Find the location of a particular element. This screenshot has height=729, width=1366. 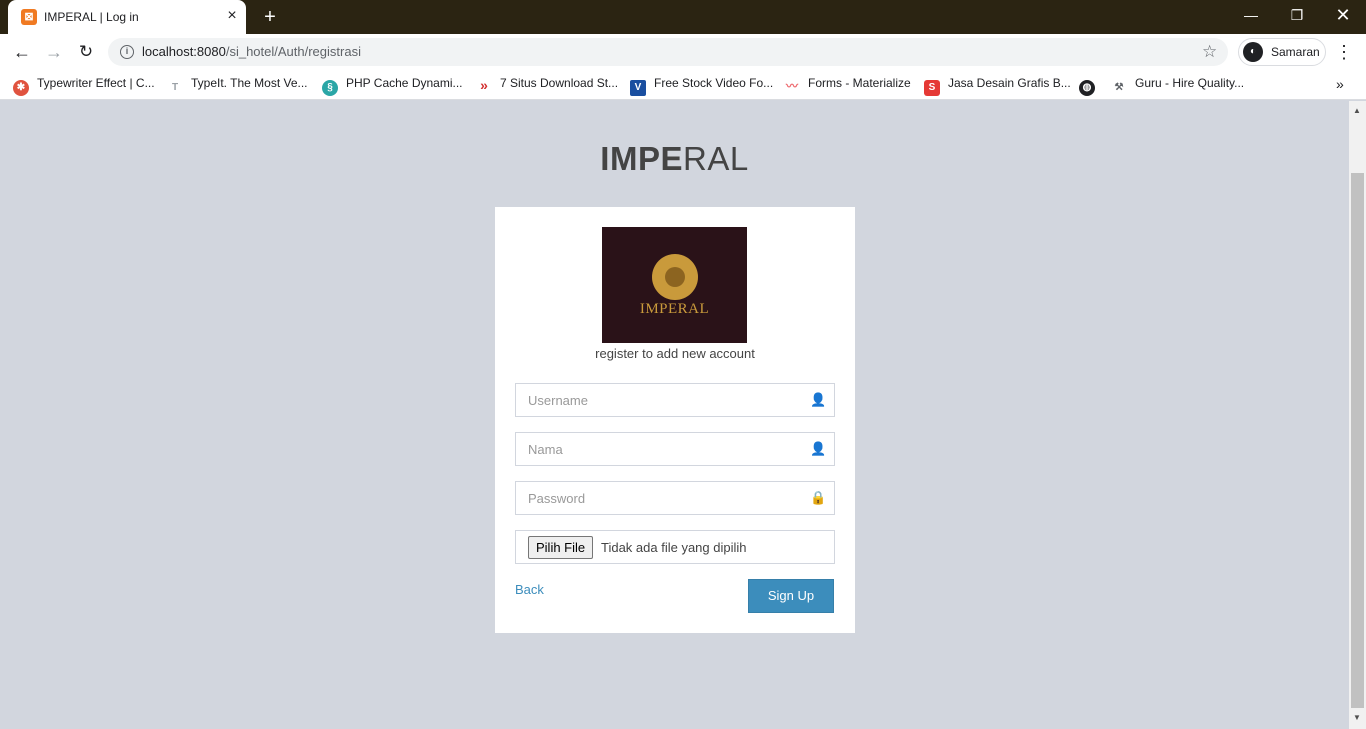

minimize-icon: — is located at coordinates (1251, 15).